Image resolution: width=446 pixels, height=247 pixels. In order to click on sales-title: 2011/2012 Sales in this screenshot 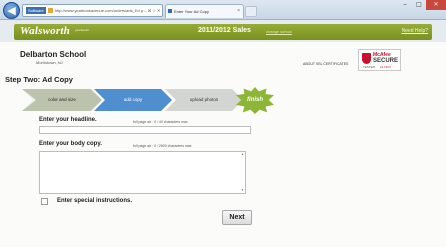, I will do `click(224, 30)`.